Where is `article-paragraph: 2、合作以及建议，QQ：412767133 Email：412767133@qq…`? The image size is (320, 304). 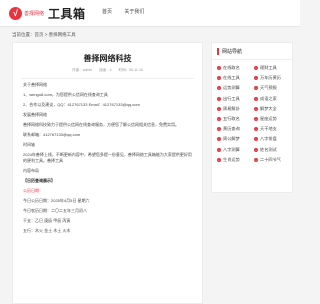
article-paragraph: 2、合作以及建议，QQ：412767133 Email：412767133@qq… is located at coordinates (81, 104).